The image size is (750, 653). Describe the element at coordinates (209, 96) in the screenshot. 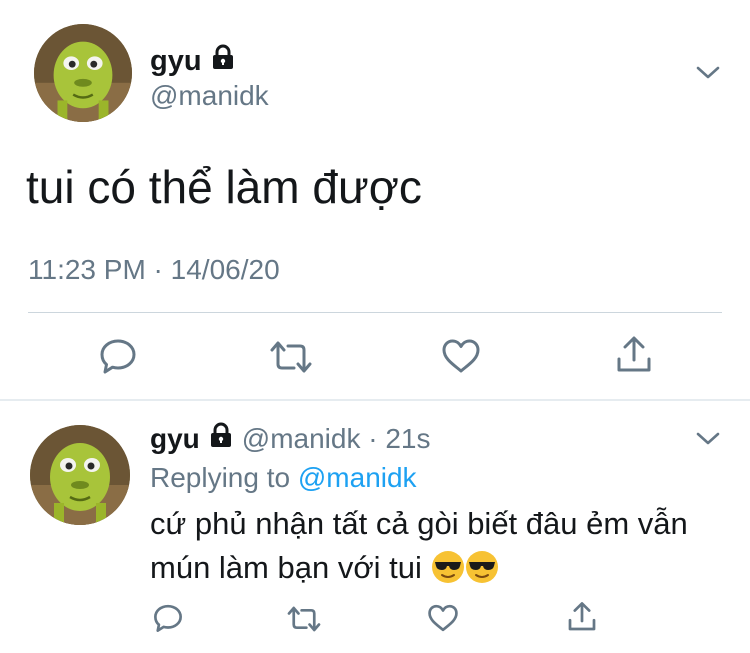

I see `author-handle: @manidk` at that location.